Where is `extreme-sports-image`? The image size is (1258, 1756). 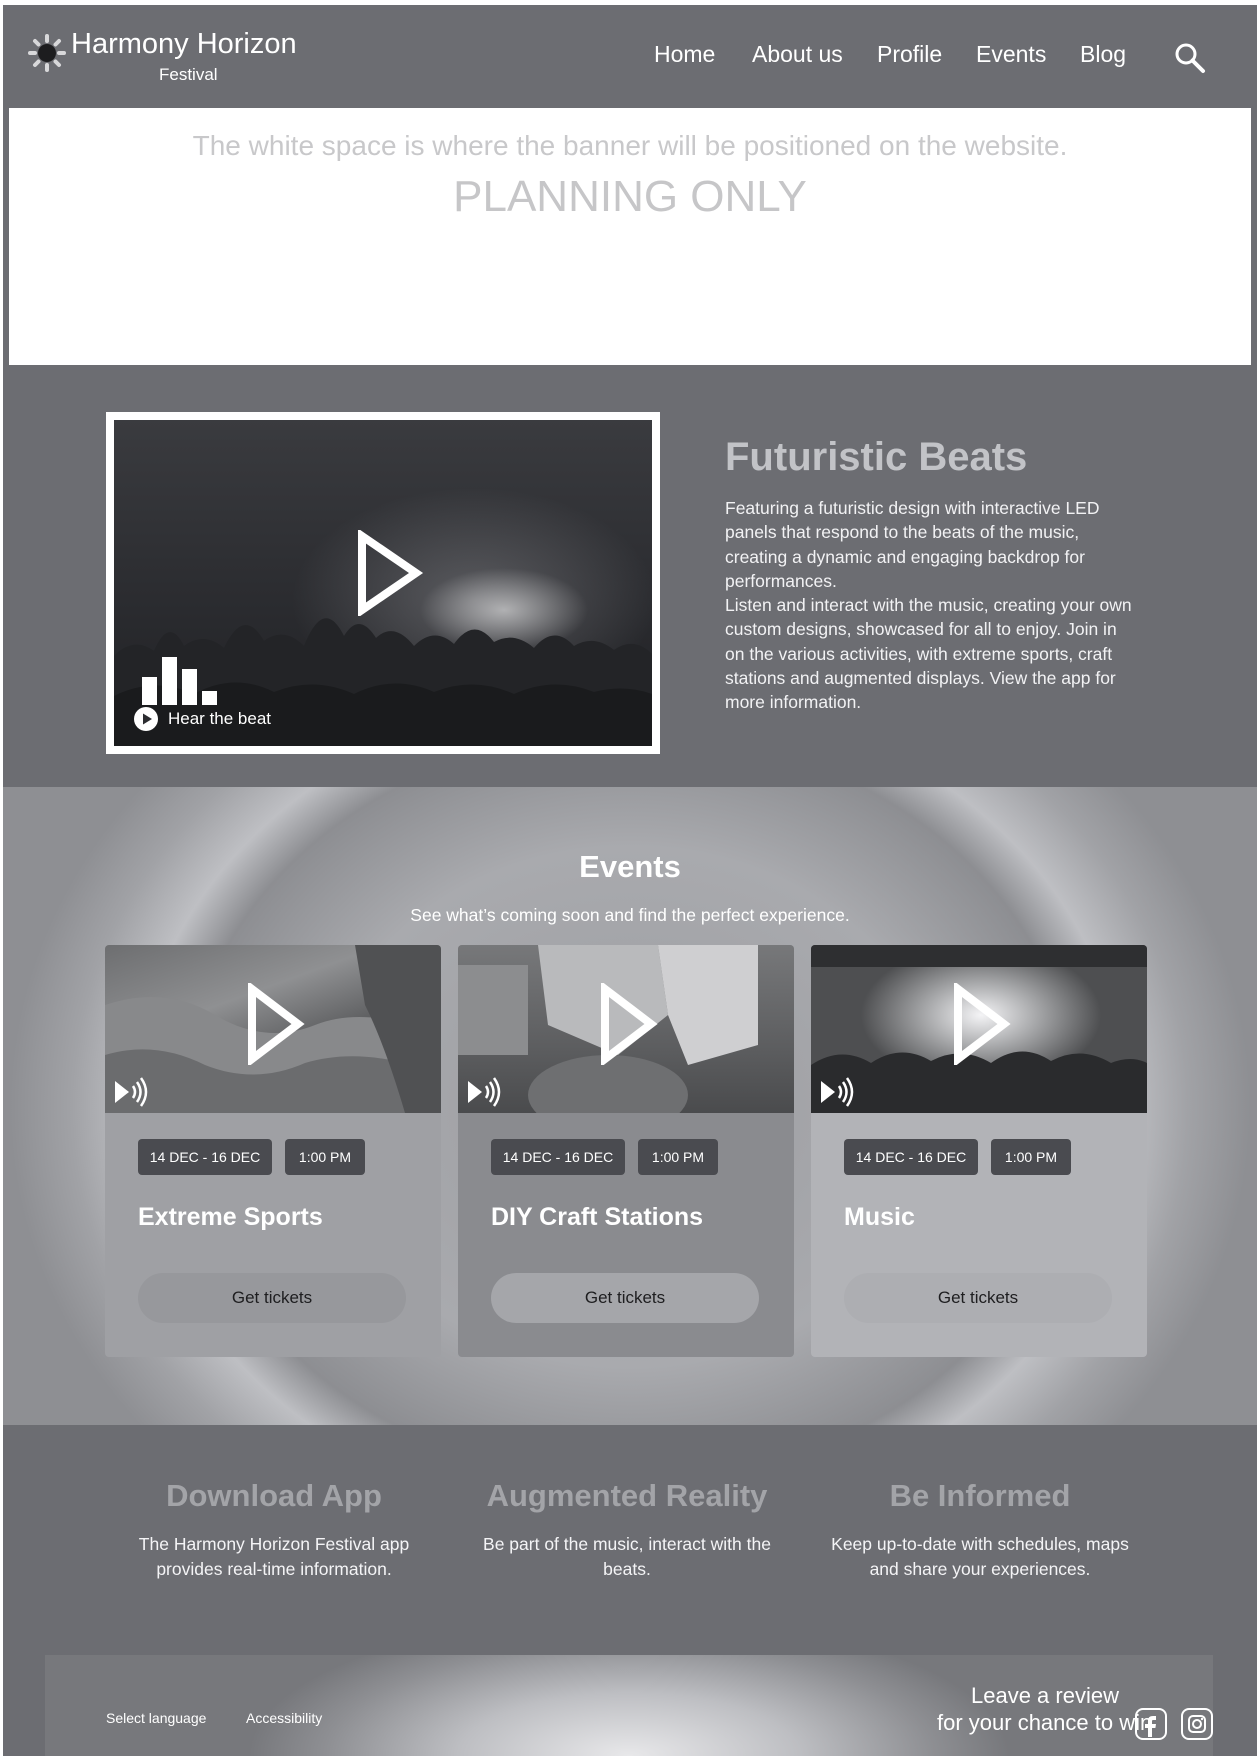
extreme-sports-image is located at coordinates (273, 1029).